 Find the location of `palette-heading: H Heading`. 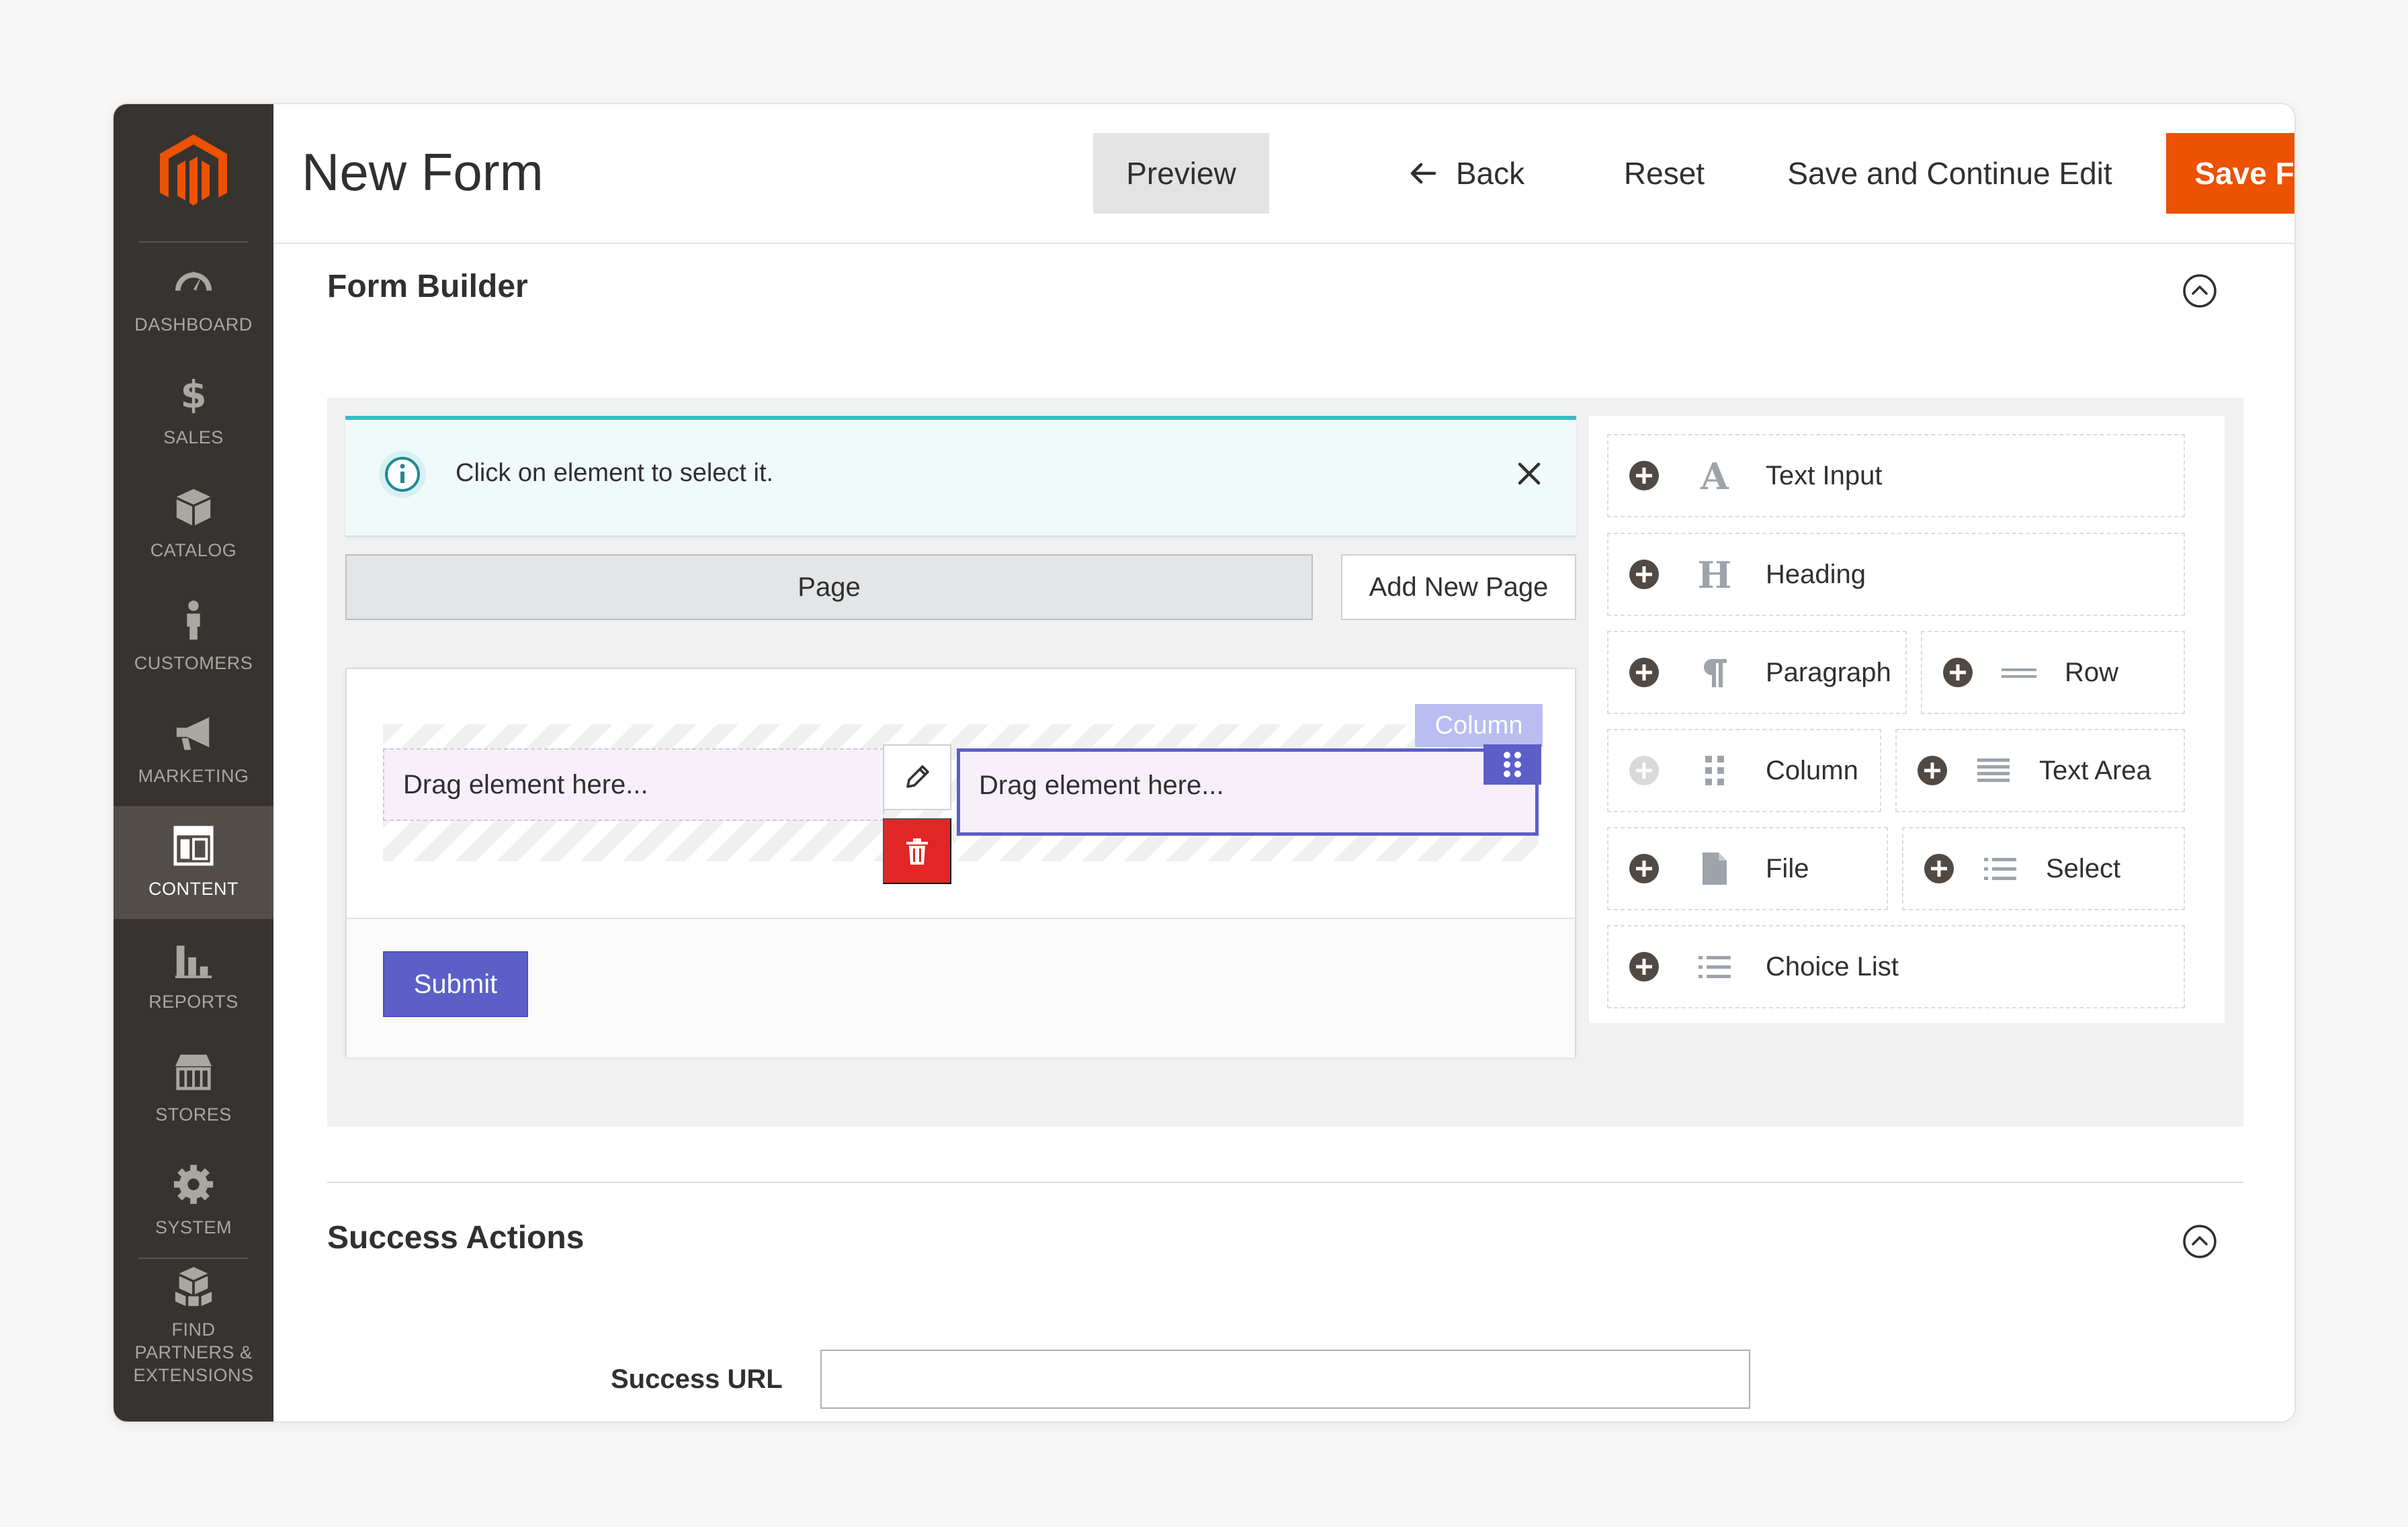

palette-heading: H Heading is located at coordinates (1896, 574).